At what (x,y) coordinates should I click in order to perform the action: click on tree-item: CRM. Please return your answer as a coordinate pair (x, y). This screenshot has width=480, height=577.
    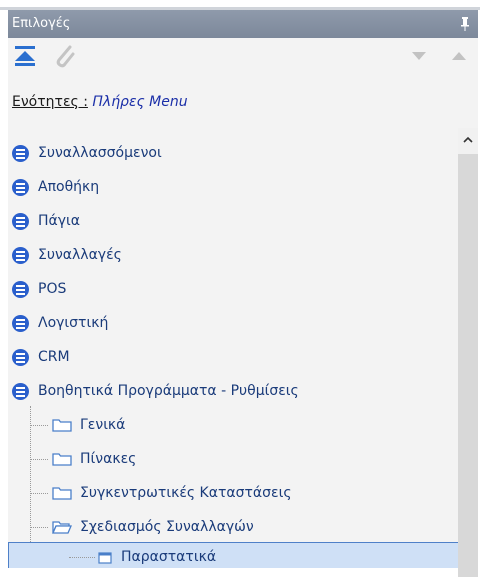
    Looking at the image, I should click on (234, 357).